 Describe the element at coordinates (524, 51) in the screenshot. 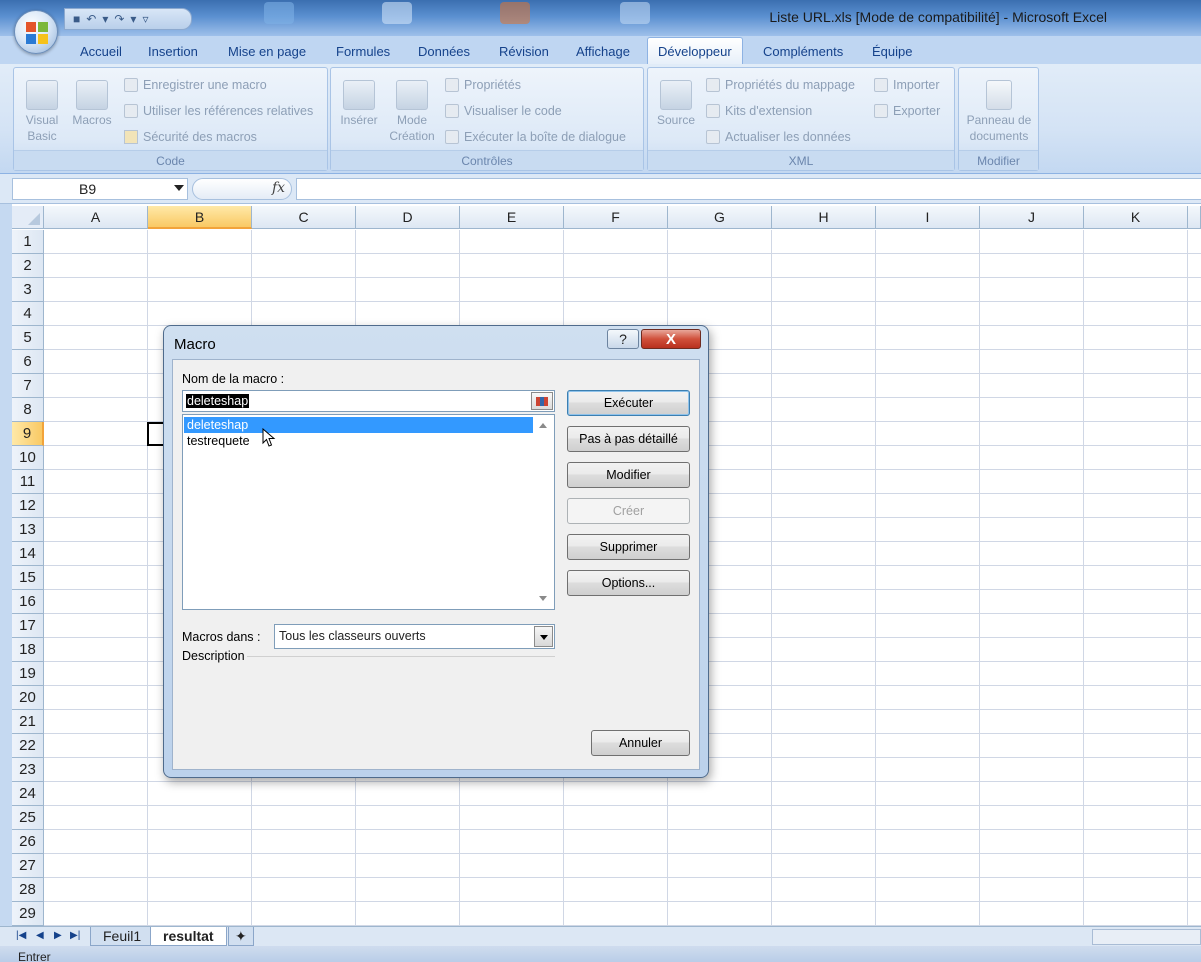

I see `tab-revision: Révision` at that location.